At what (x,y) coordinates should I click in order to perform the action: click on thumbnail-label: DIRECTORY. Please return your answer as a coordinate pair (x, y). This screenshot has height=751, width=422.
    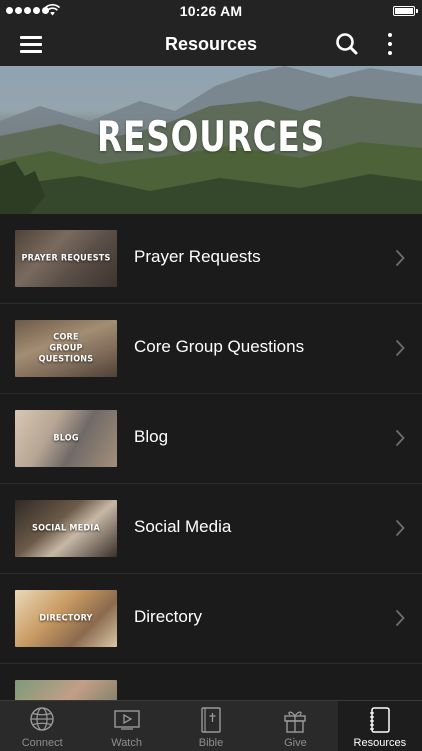
    Looking at the image, I should click on (66, 618).